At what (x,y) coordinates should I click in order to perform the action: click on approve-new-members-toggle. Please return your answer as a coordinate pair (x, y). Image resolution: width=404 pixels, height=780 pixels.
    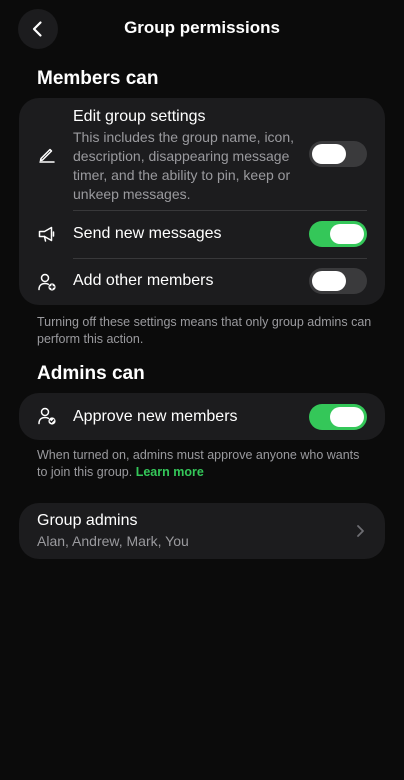
    Looking at the image, I should click on (338, 417).